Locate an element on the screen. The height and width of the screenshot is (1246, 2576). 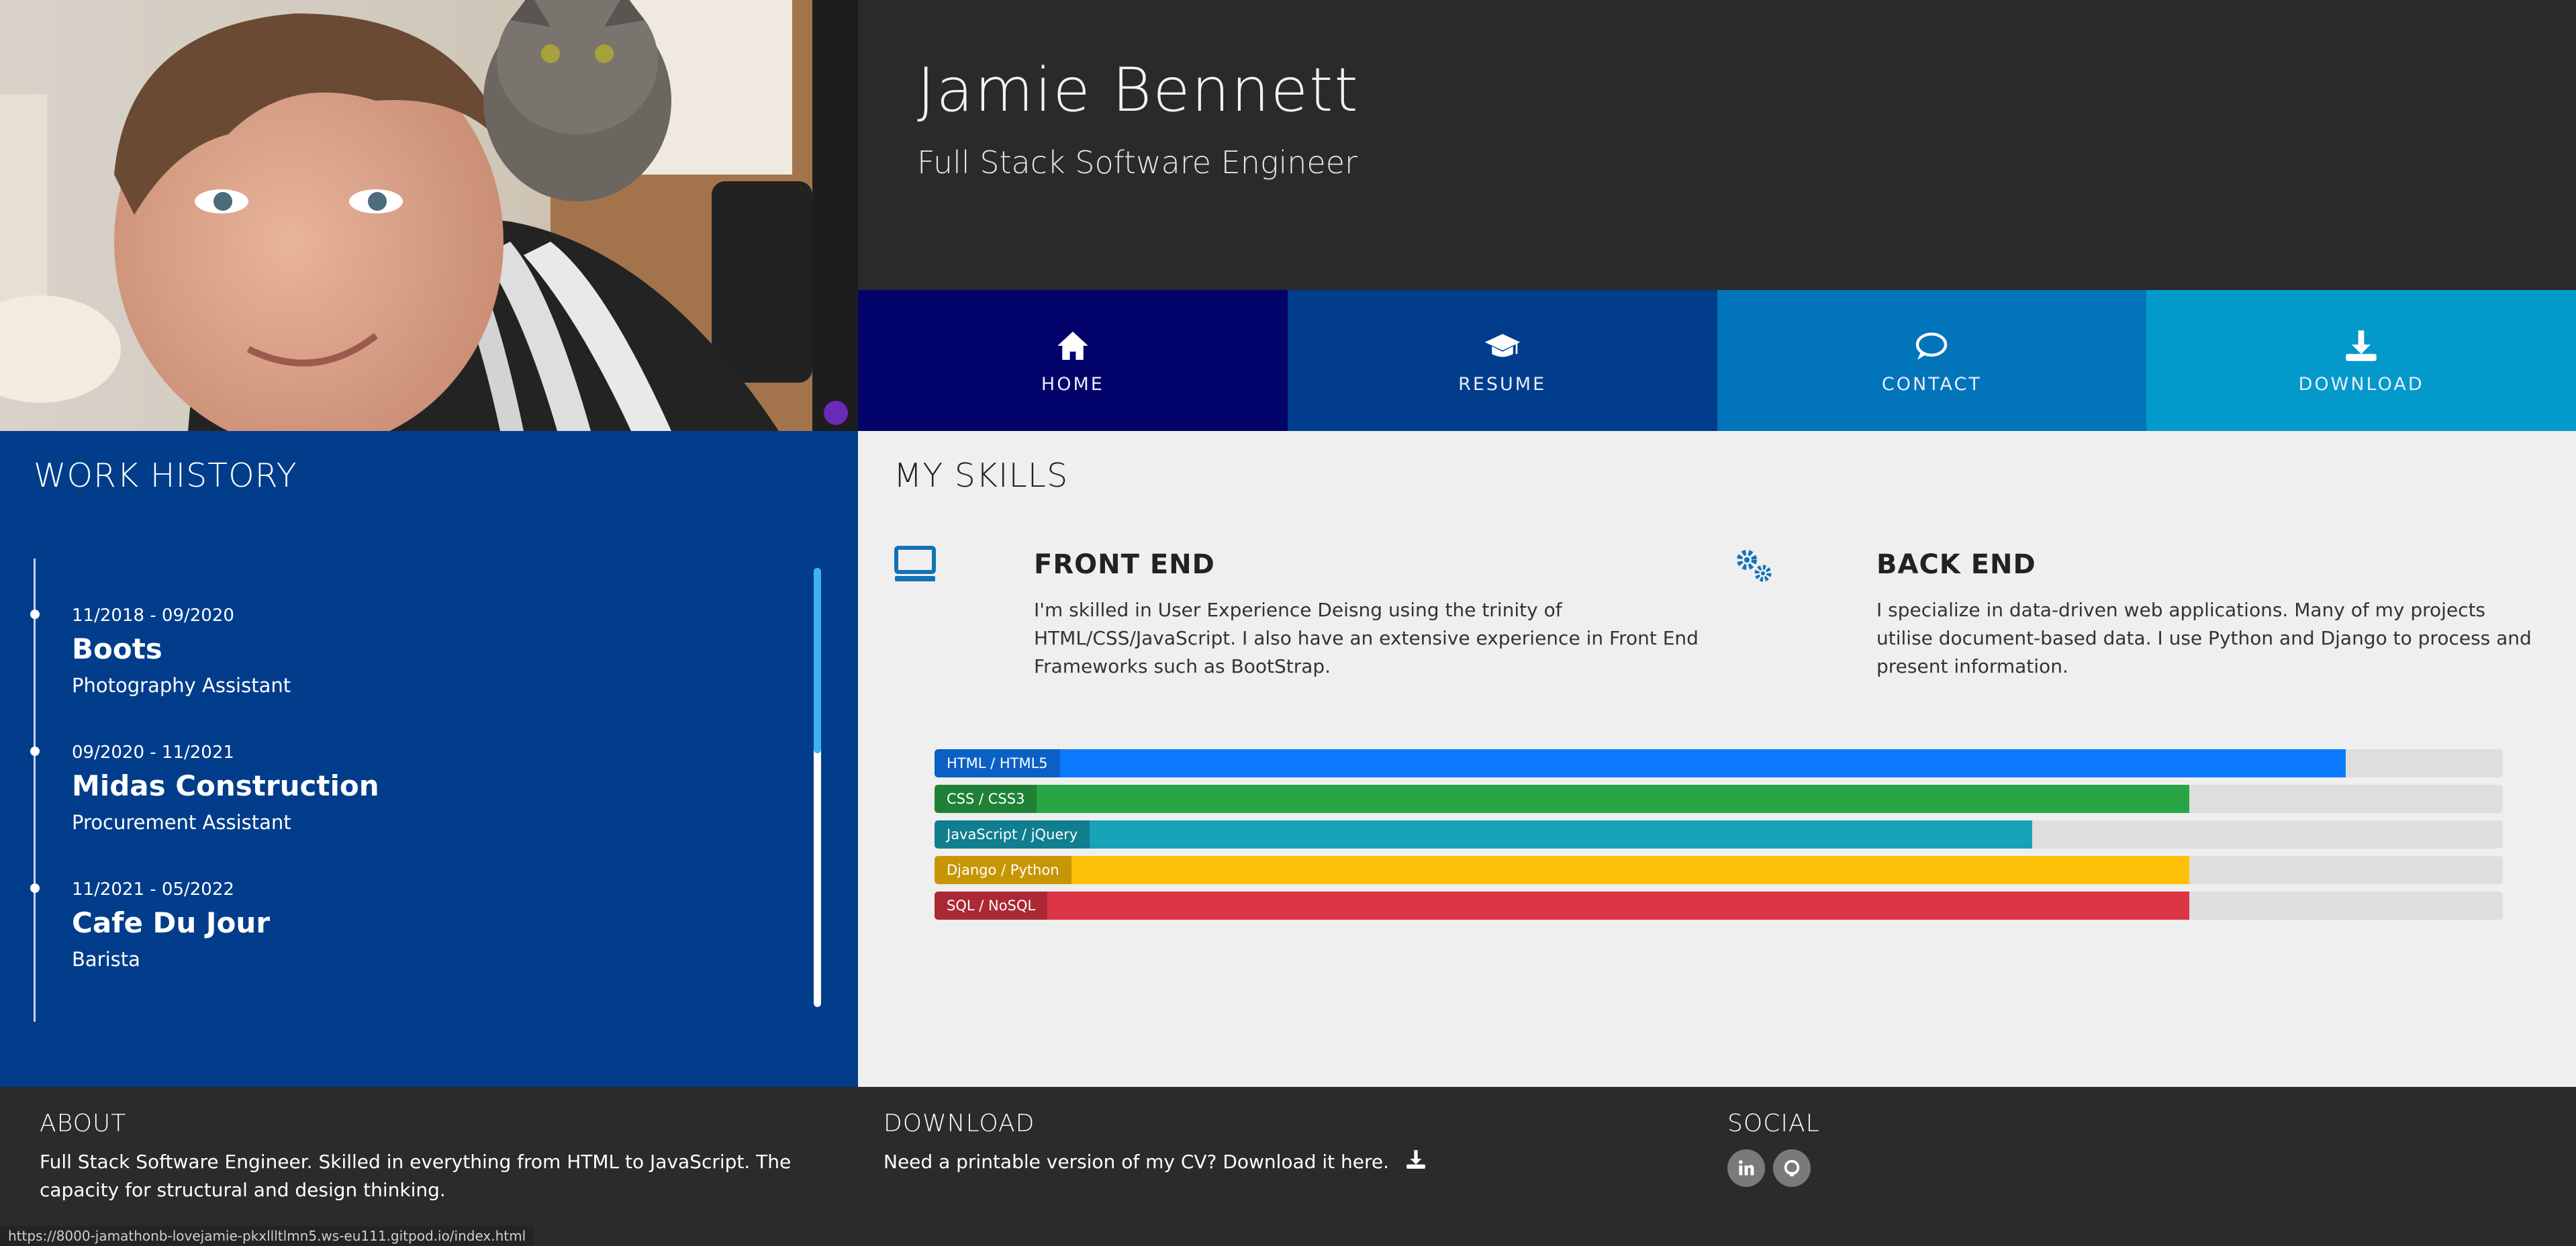
profile-photo is located at coordinates (429, 215).